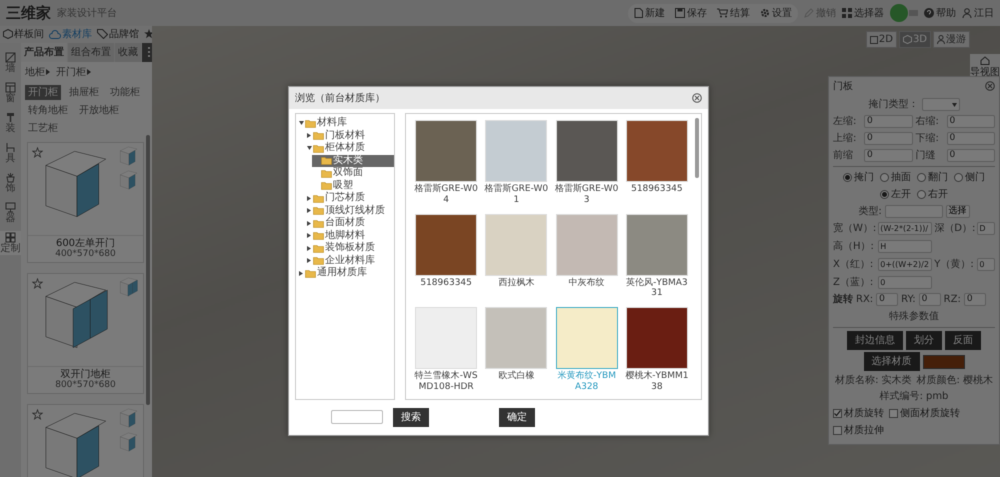  I want to click on category-tab: 转角地柜, so click(48, 110).